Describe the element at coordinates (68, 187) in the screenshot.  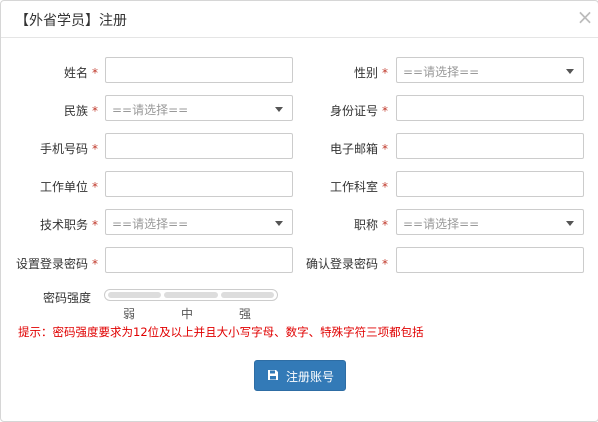
I see `work-unit-label: 工作单位 *` at that location.